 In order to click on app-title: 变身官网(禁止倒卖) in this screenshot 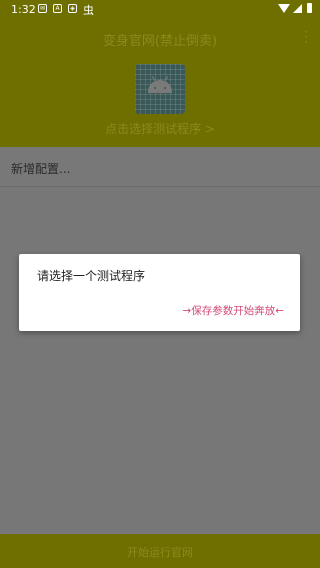, I will do `click(160, 41)`.